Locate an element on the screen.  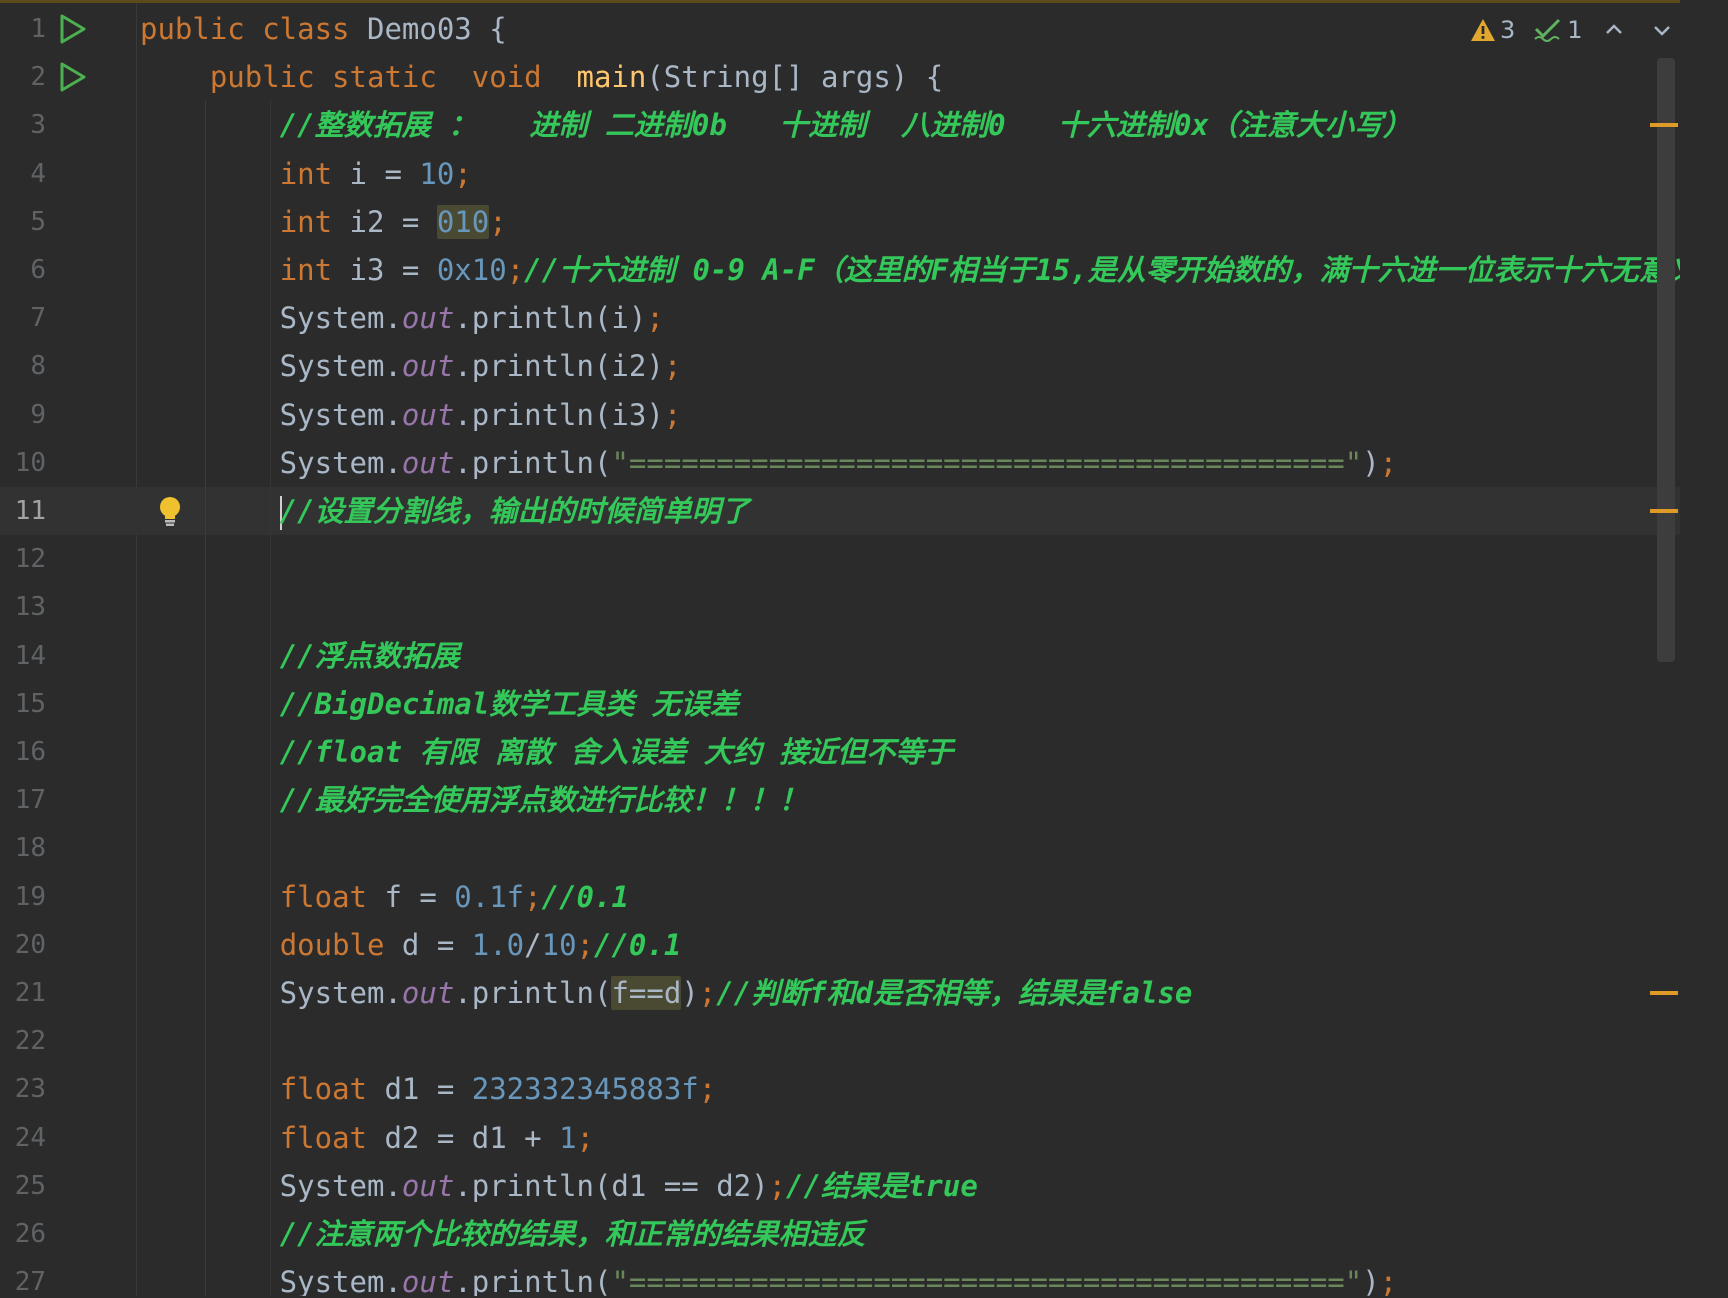
code-token: System. is located at coordinates (271, 318).